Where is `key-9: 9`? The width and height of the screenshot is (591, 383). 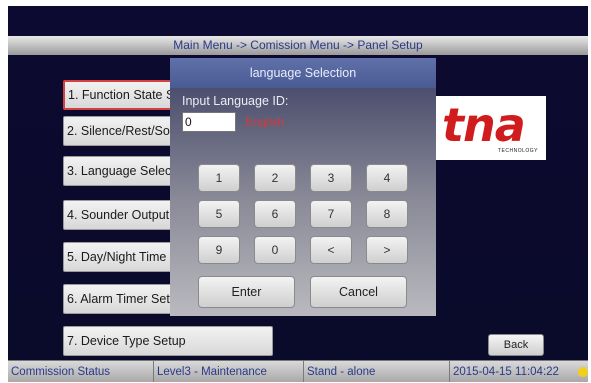 key-9: 9 is located at coordinates (219, 250).